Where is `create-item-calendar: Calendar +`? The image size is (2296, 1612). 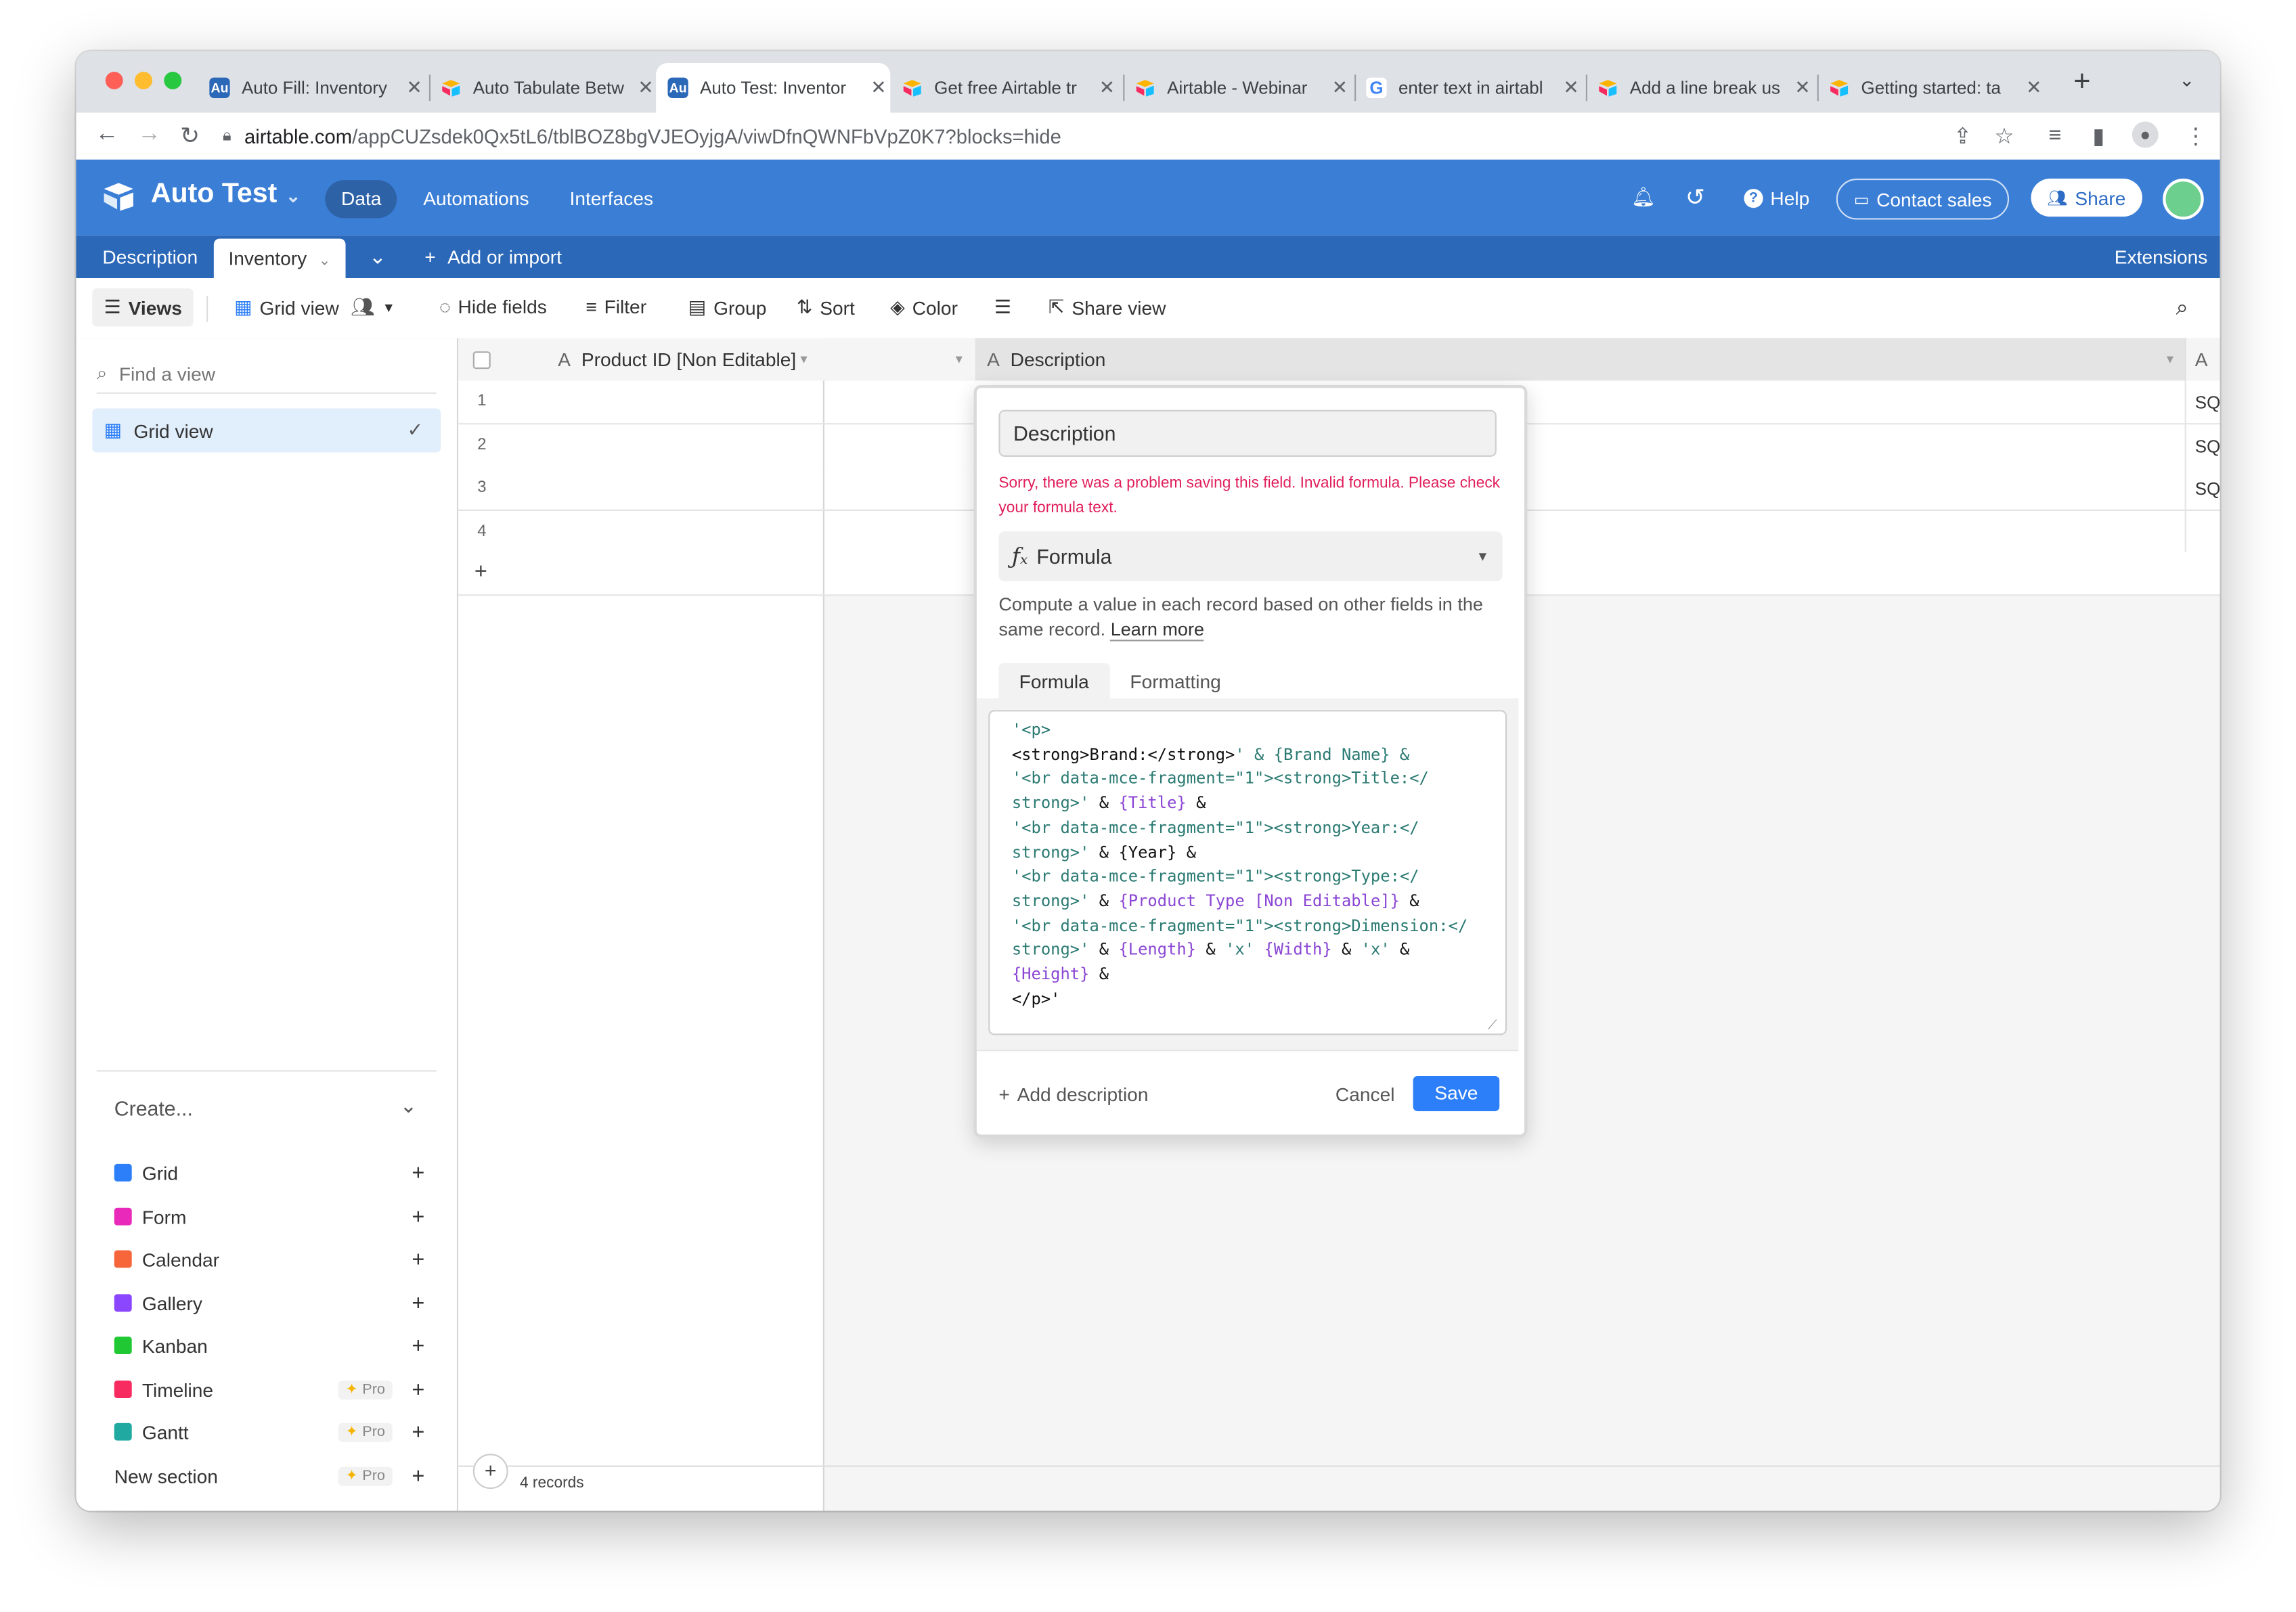
create-item-calendar: Calendar + is located at coordinates (269, 1259).